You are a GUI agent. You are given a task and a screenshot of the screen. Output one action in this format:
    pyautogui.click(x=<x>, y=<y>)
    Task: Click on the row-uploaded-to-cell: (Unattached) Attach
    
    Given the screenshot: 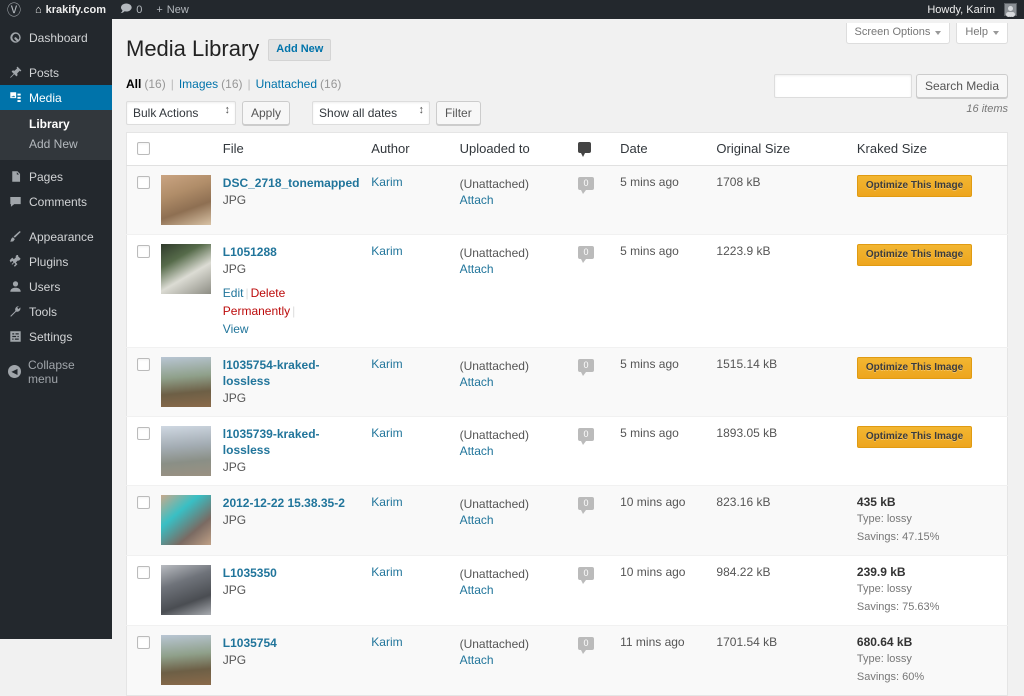 What is the action you would take?
    pyautogui.click(x=510, y=381)
    